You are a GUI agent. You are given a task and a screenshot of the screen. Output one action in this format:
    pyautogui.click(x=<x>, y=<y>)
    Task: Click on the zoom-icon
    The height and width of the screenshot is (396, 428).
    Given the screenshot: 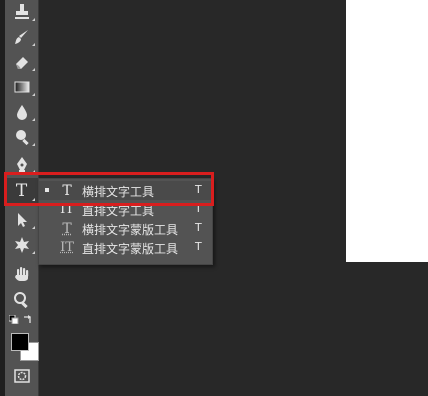 What is the action you would take?
    pyautogui.click(x=22, y=300)
    